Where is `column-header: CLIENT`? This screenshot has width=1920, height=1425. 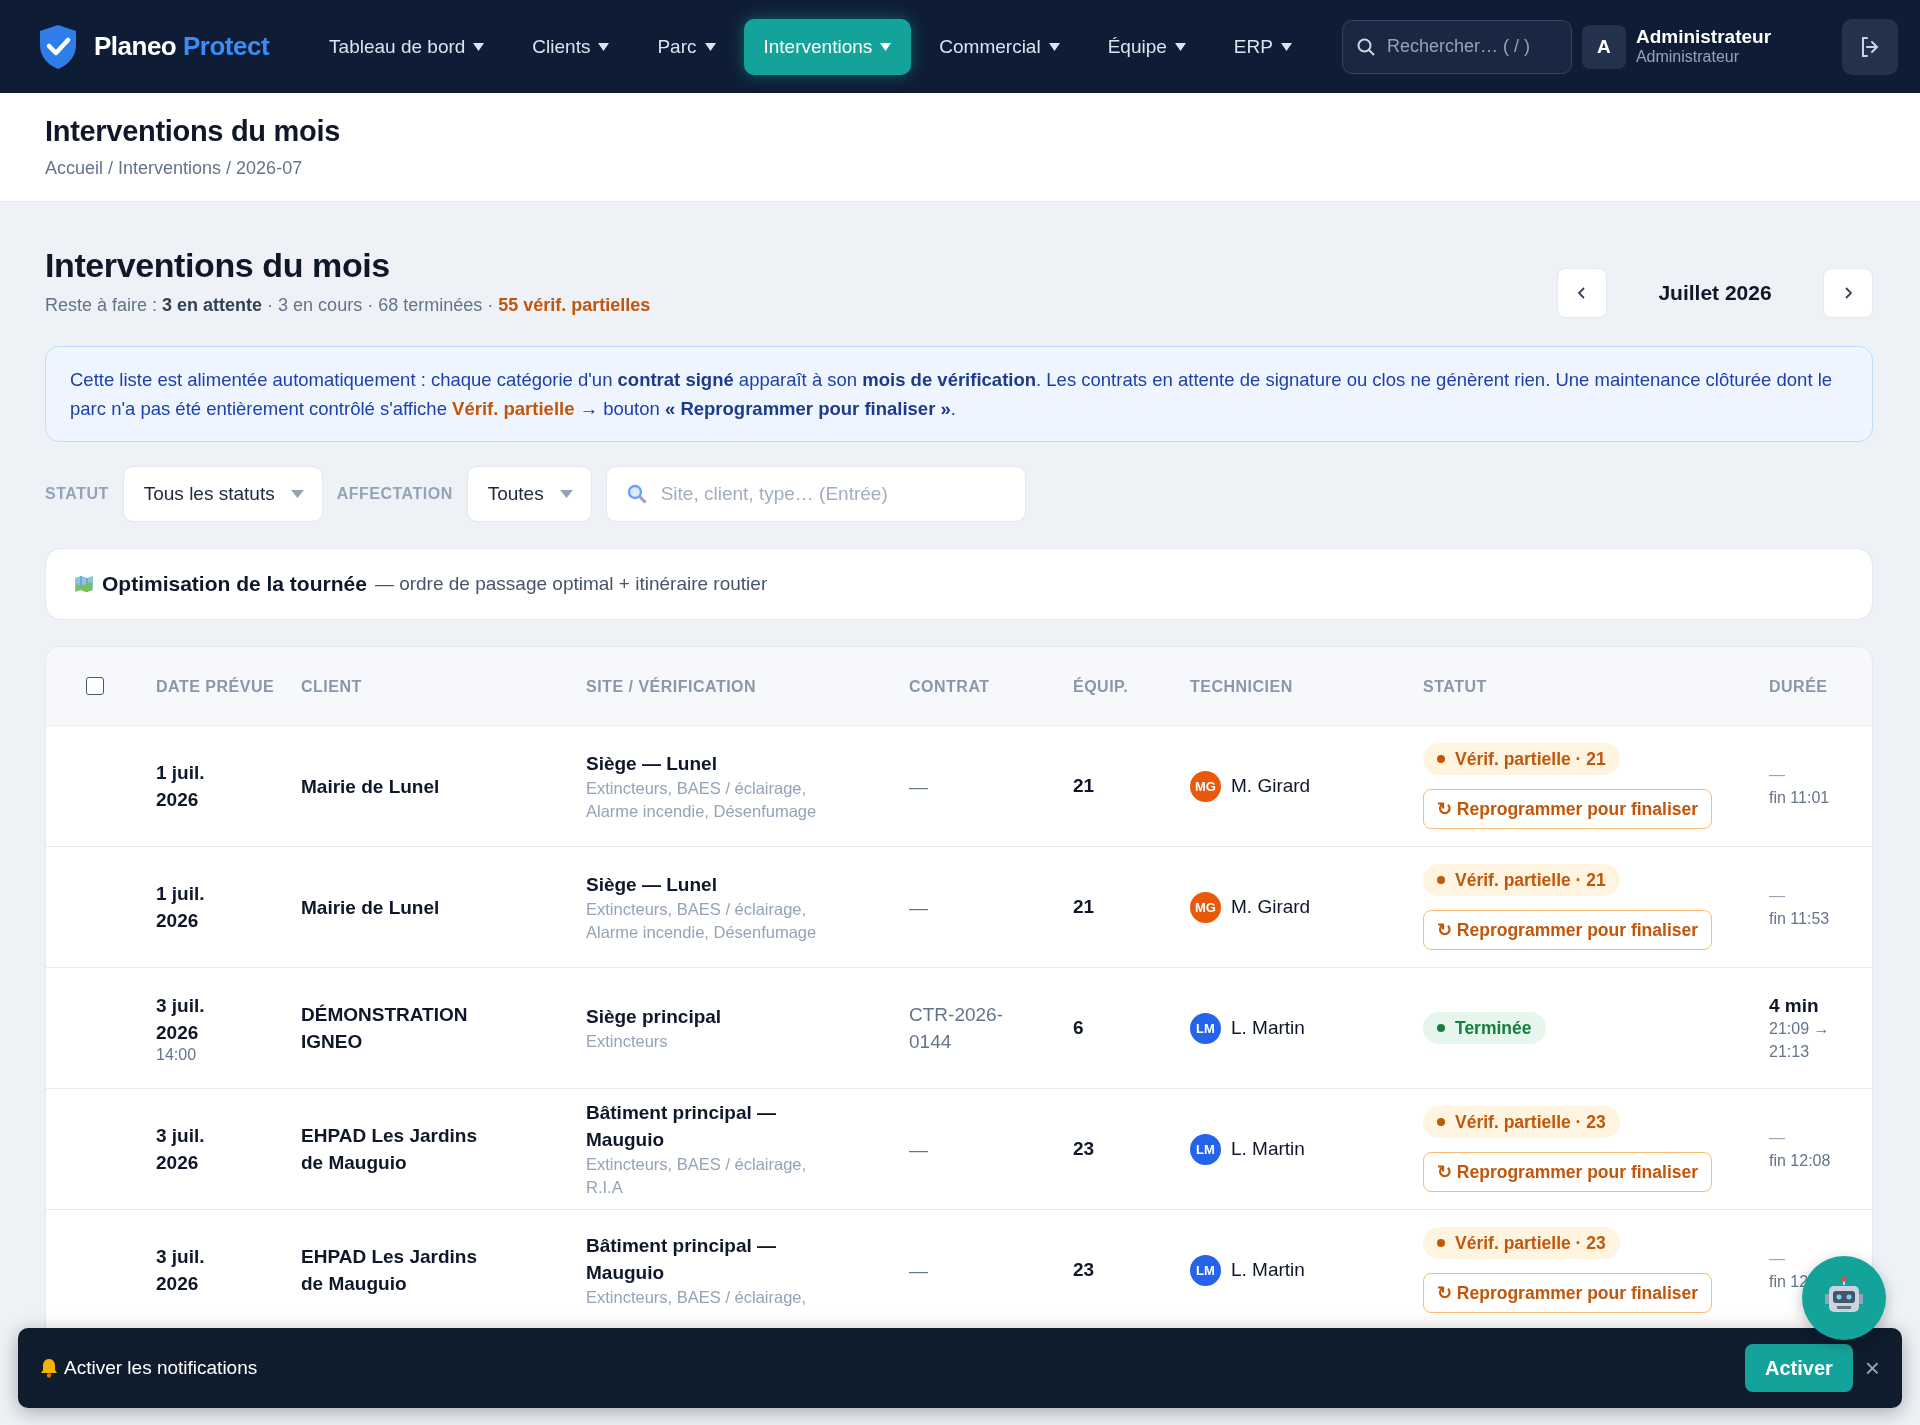
column-header: CLIENT is located at coordinates (332, 686).